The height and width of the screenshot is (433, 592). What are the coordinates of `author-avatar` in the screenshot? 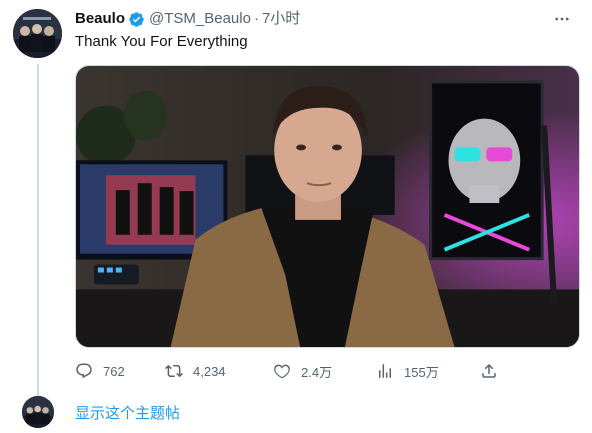 It's located at (37, 33).